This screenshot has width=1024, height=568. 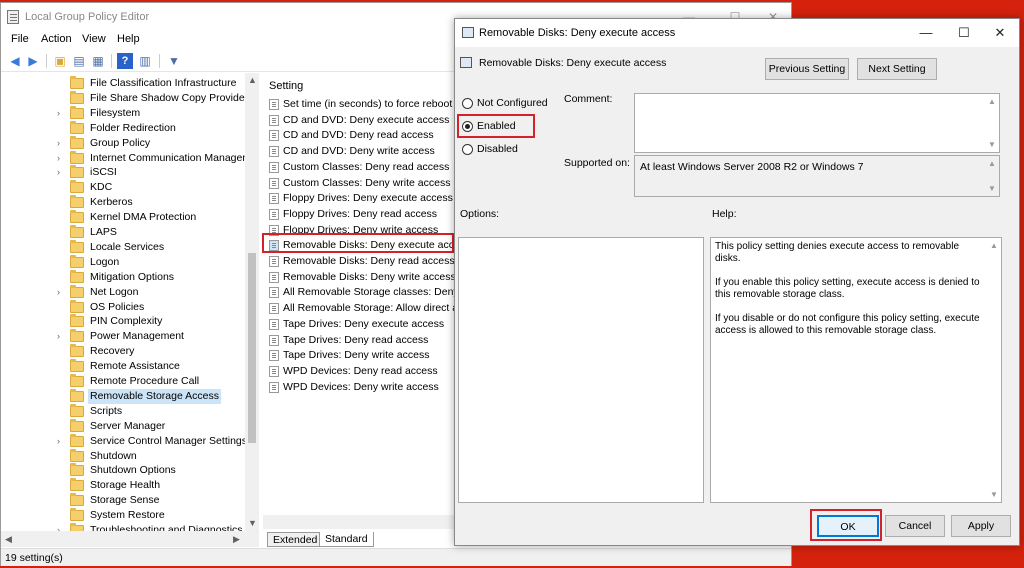 I want to click on setting-label: Set time (in seconds) to force reboot, so click(x=368, y=104).